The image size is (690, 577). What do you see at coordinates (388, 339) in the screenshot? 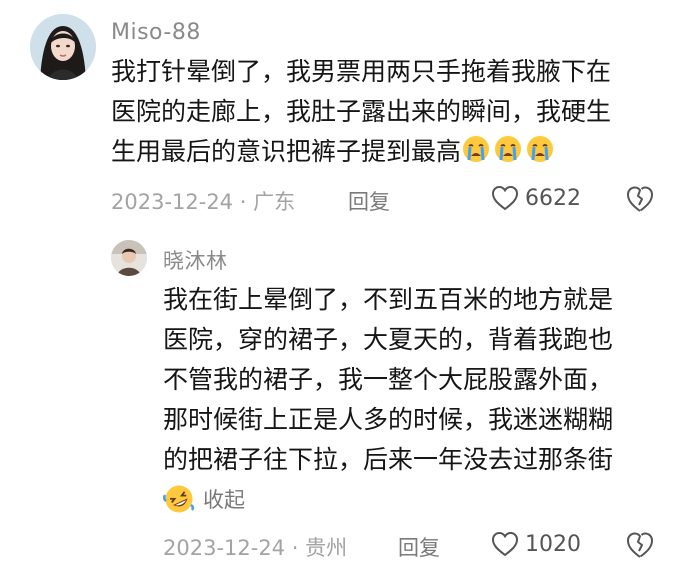
I see `reply-text-line: 医院，穿的裙子，大夏天的，背着我跑也` at bounding box center [388, 339].